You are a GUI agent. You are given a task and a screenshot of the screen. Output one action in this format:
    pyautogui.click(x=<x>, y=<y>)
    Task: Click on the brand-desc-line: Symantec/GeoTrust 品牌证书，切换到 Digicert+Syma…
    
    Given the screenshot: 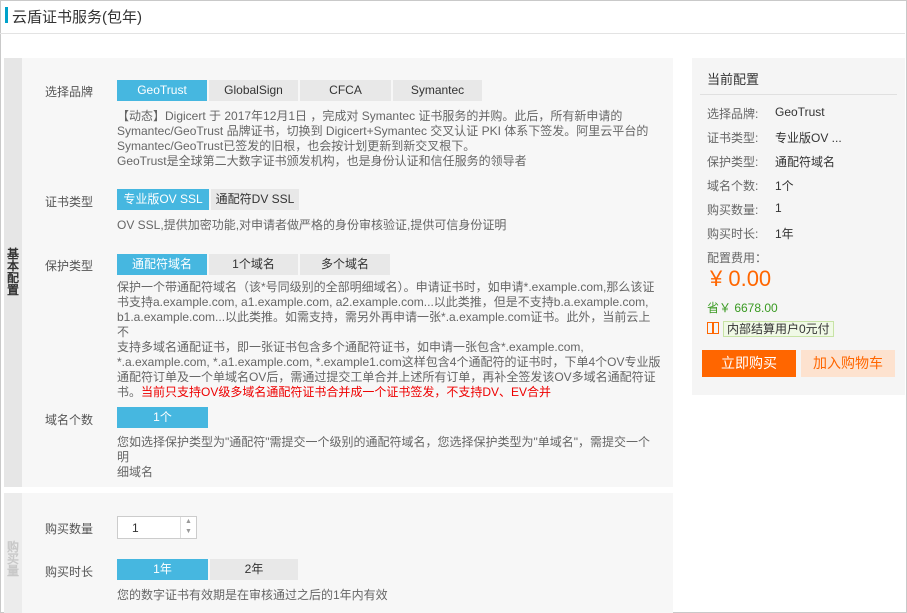 What is the action you would take?
    pyautogui.click(x=383, y=131)
    